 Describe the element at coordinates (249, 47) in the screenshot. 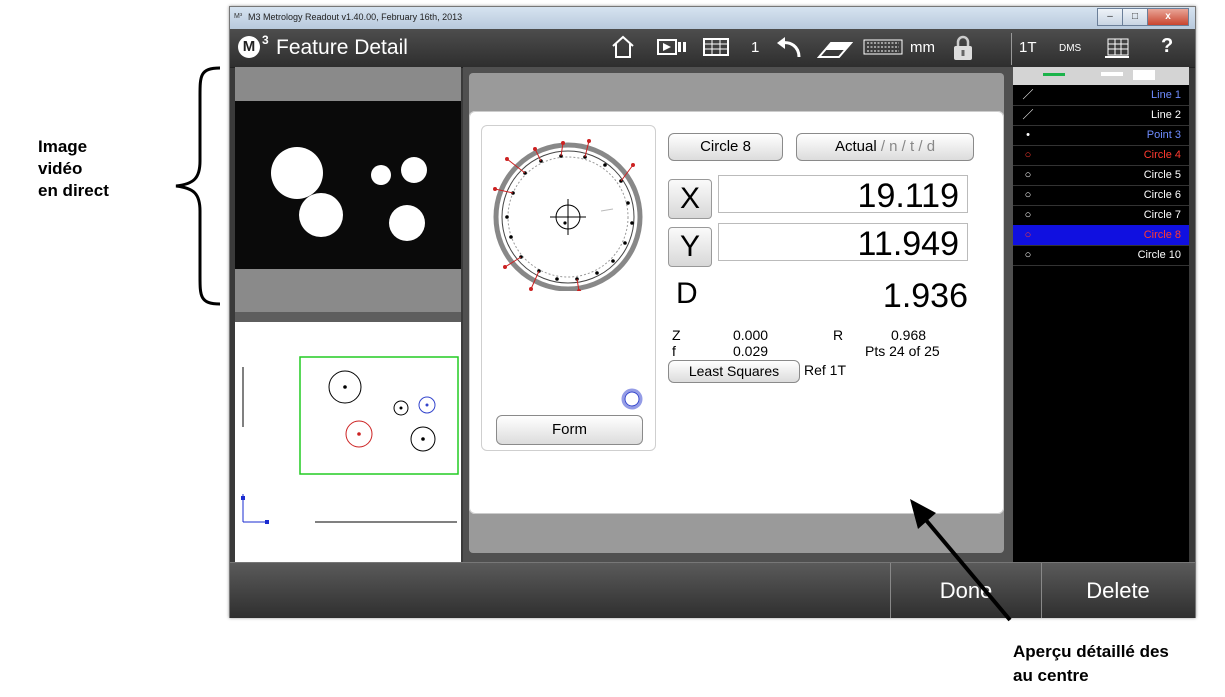

I see `m3-logo: M` at that location.